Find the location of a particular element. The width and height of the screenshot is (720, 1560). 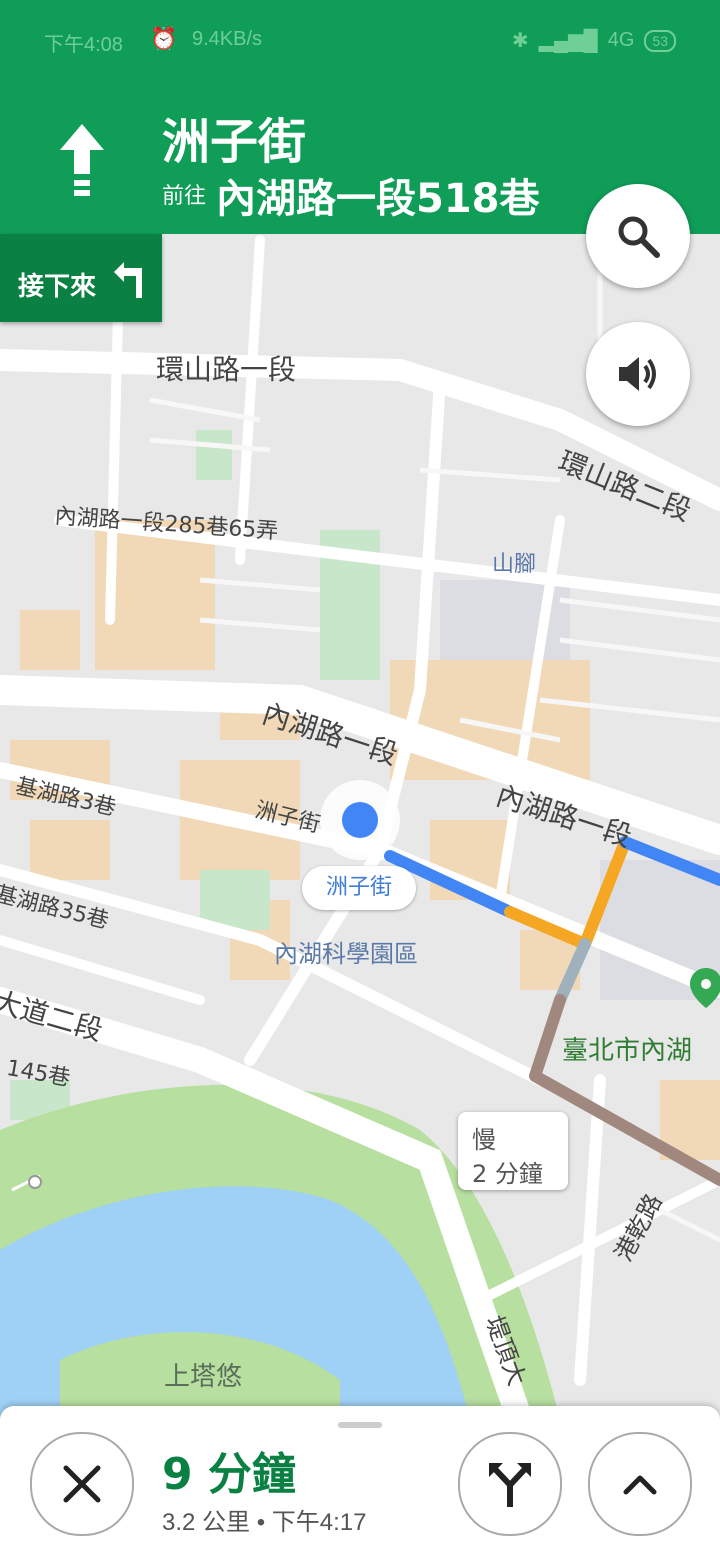

expand-sheet-button is located at coordinates (640, 1484).